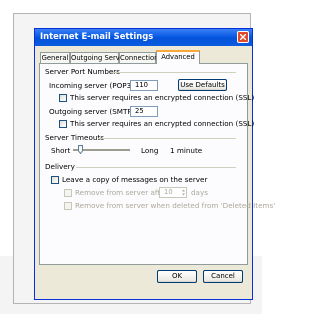  Describe the element at coordinates (93, 111) in the screenshot. I see `outgoing-server-label: Outgoing server (SMTP):` at that location.